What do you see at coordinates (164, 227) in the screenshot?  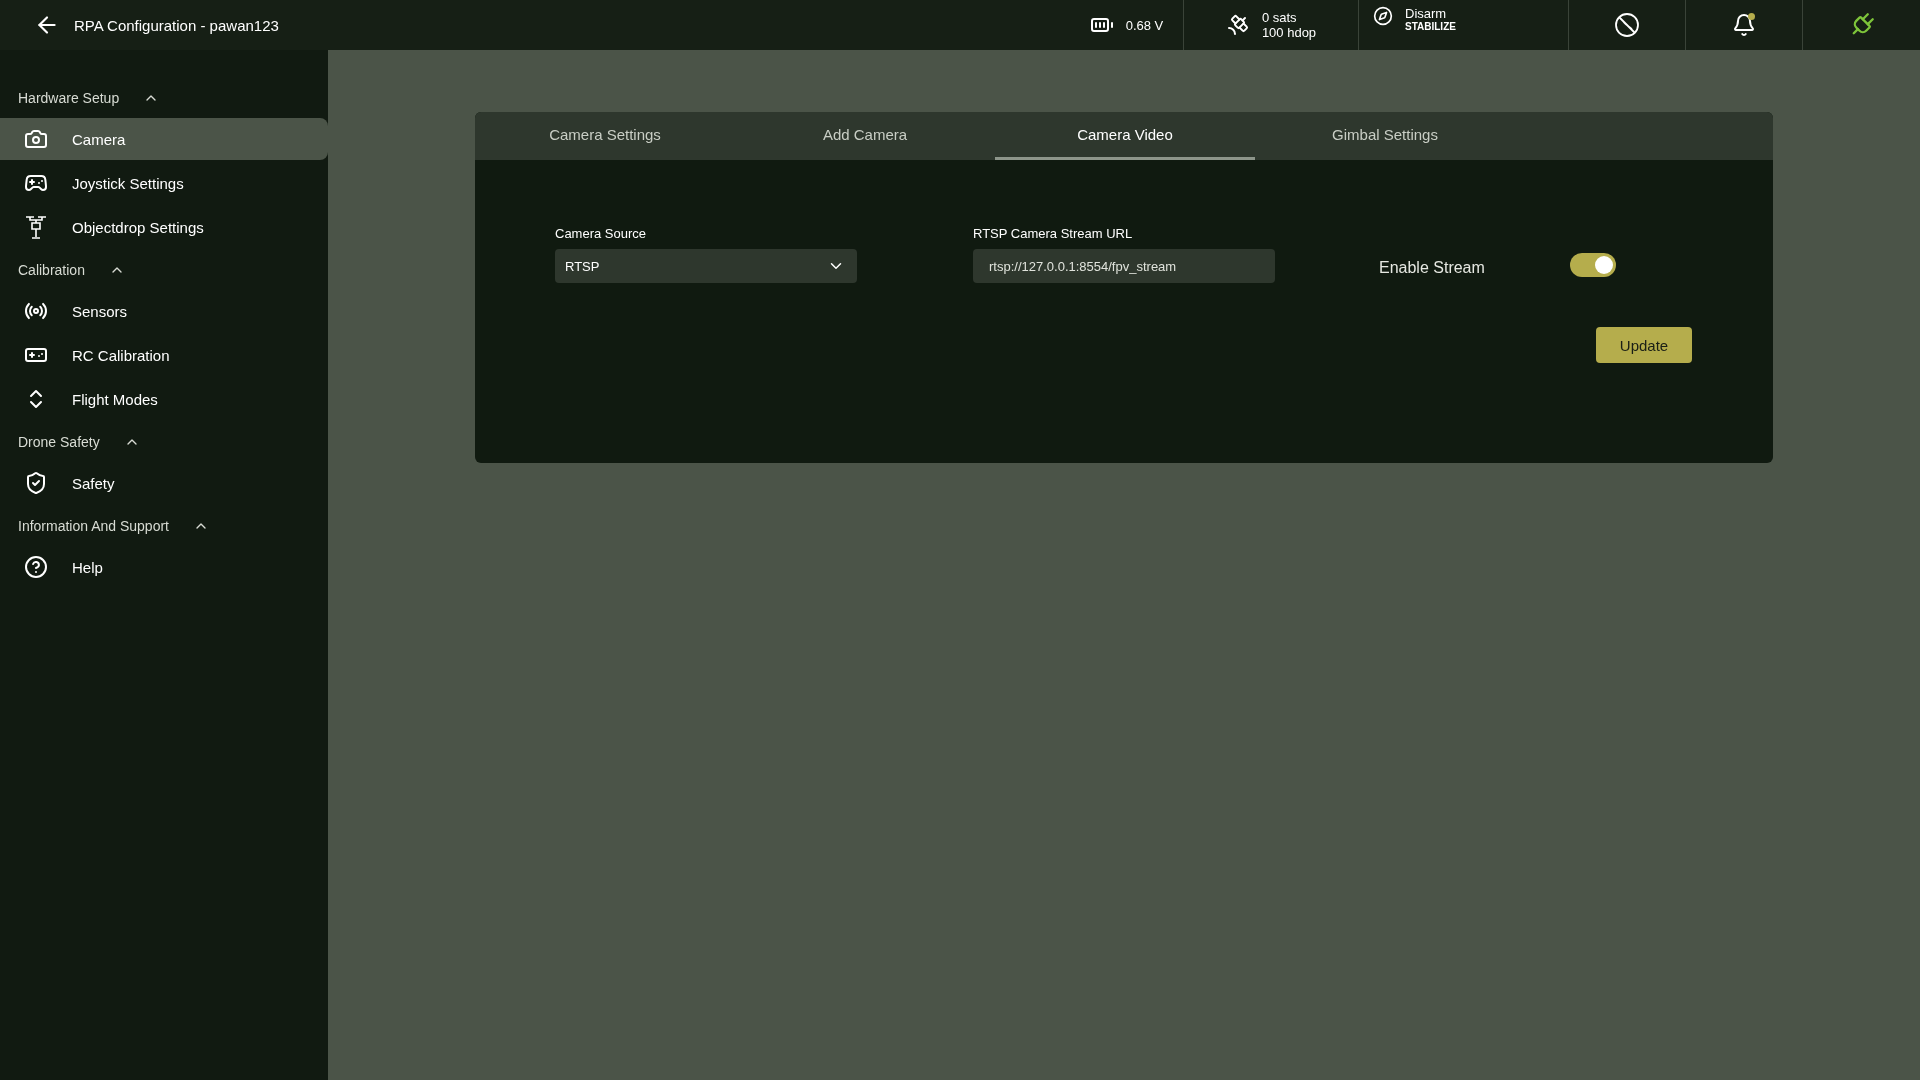 I see `sidebar-item: Objectdrop Settings` at bounding box center [164, 227].